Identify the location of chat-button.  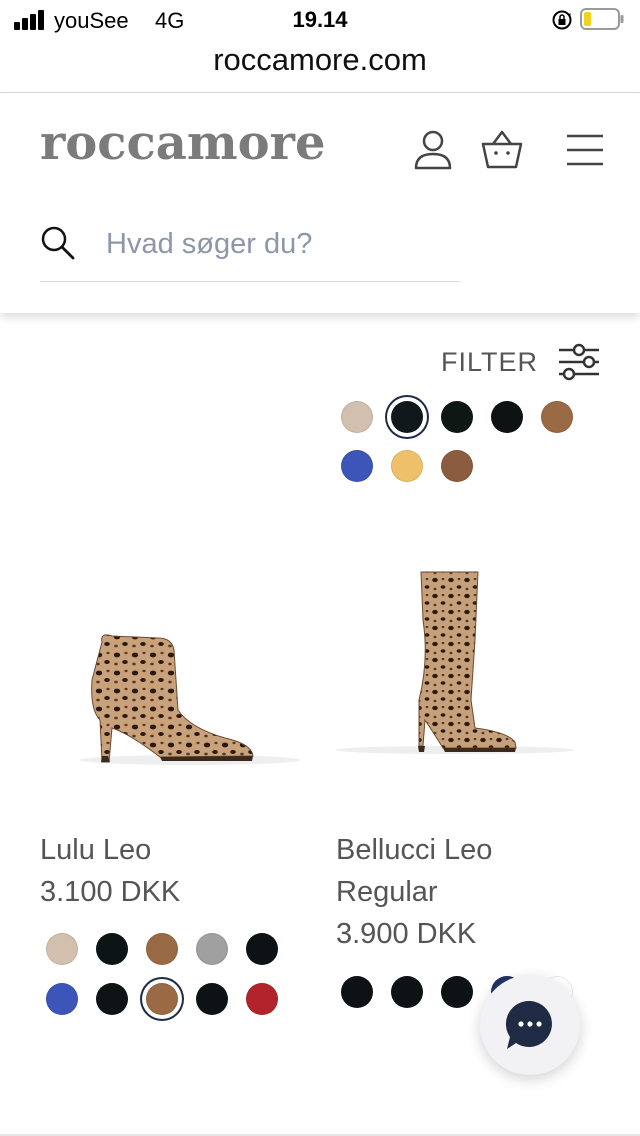
(530, 1025).